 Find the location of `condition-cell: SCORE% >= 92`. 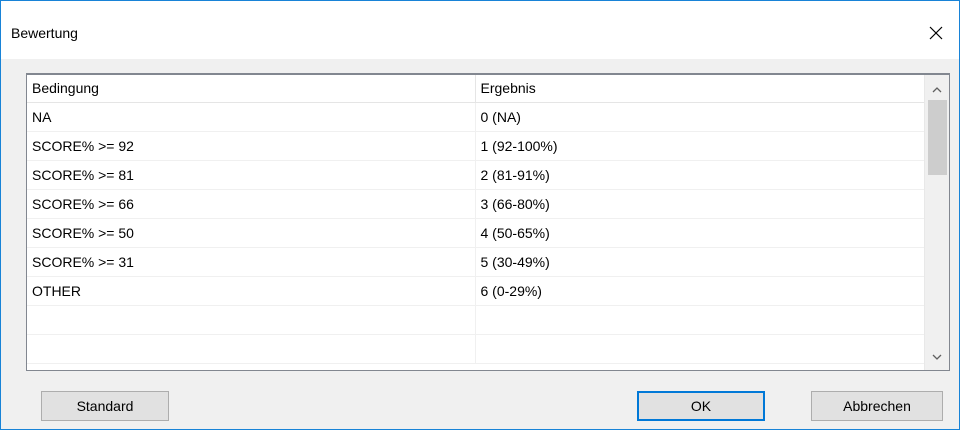

condition-cell: SCORE% >= 92 is located at coordinates (251, 146).